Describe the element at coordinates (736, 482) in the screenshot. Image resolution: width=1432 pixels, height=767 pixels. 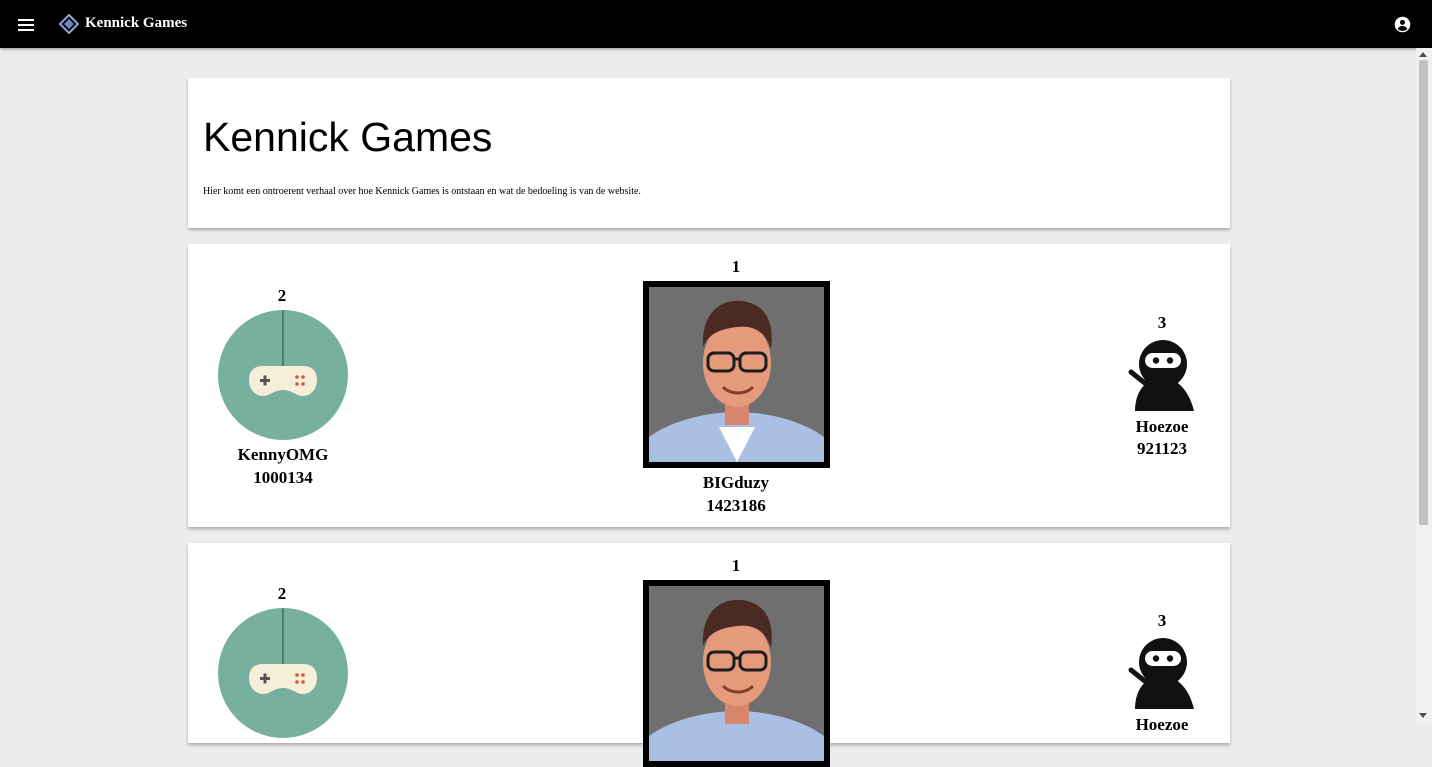
I see `player-name-first: BIGduzy` at that location.